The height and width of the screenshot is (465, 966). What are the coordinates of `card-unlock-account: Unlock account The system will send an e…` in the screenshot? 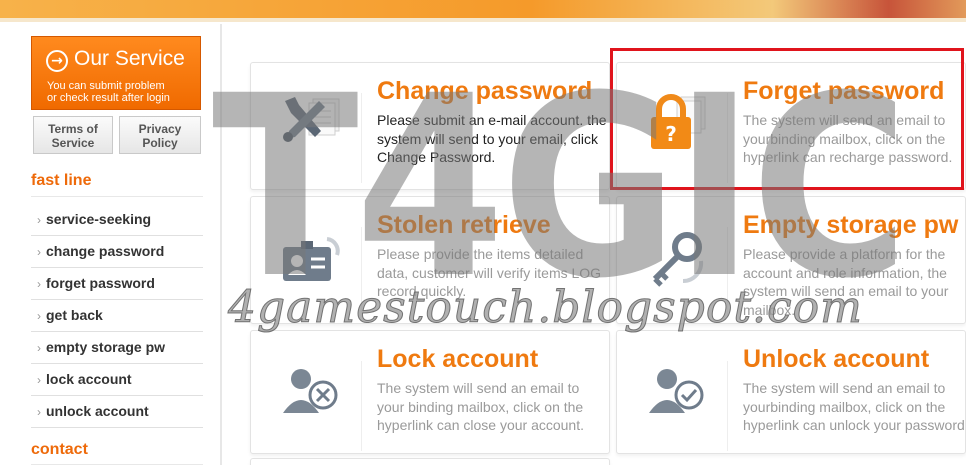 It's located at (791, 392).